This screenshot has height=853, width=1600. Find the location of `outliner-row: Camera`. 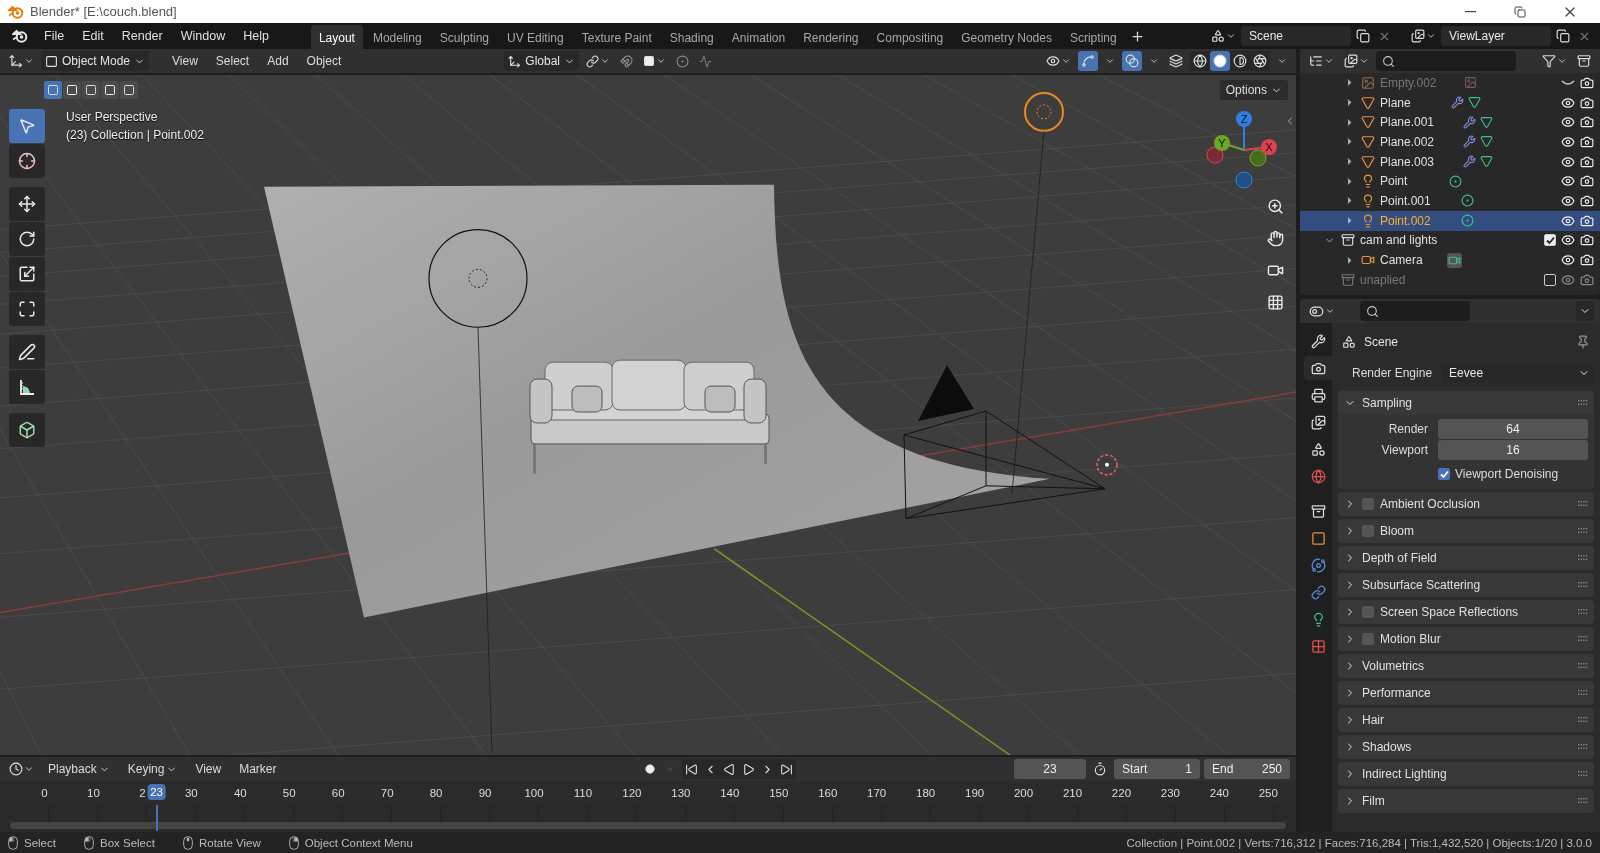

outliner-row: Camera is located at coordinates (1450, 260).